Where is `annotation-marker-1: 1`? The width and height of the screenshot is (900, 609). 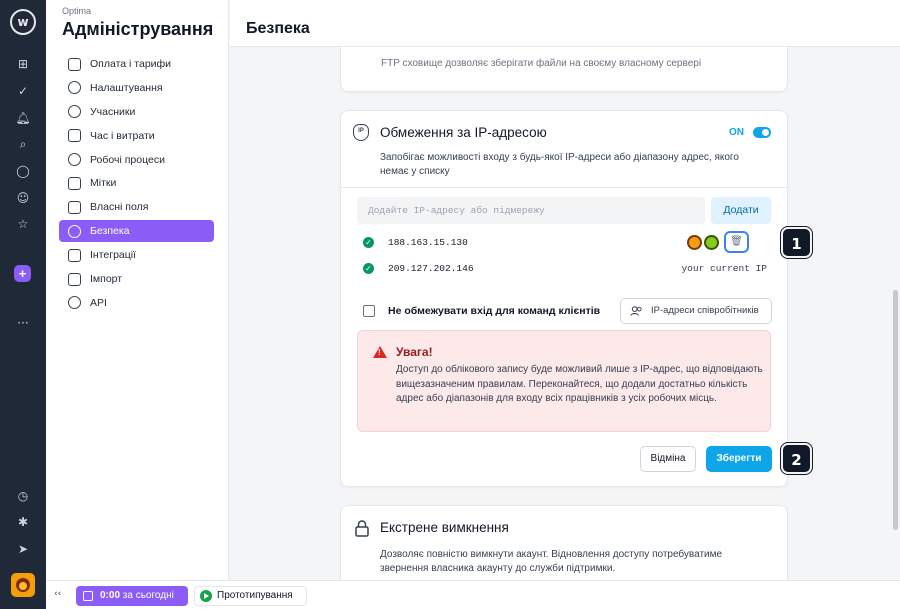
annotation-marker-1: 1 is located at coordinates (796, 242).